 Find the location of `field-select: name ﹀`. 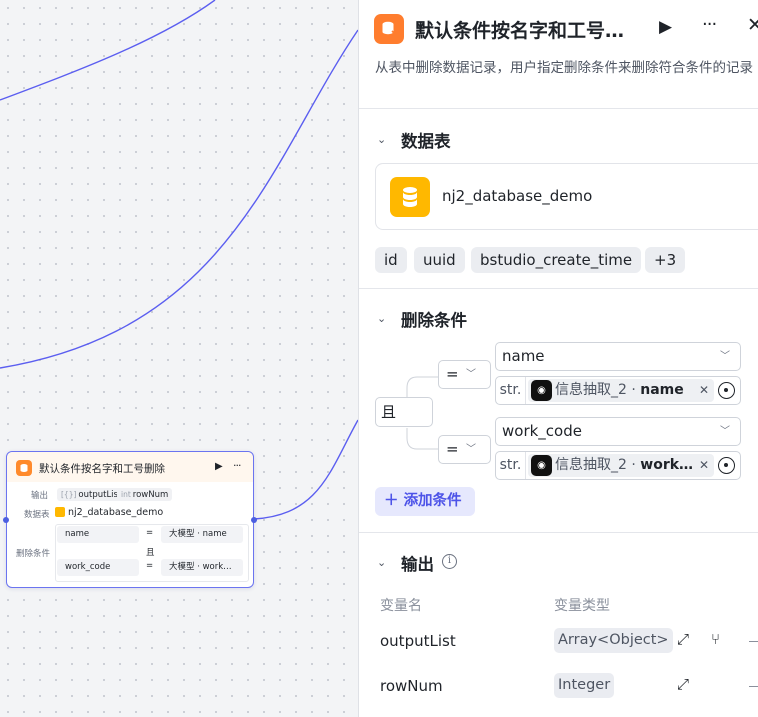

field-select: name ﹀ is located at coordinates (618, 356).